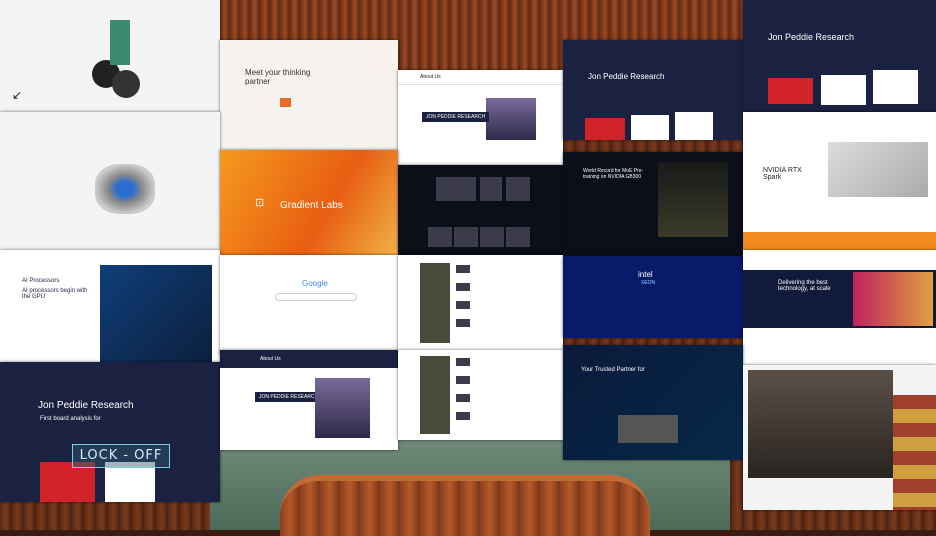 The image size is (936, 536). Describe the element at coordinates (260, 203) in the screenshot. I see `gradient-logo-icon: ⊡` at that location.